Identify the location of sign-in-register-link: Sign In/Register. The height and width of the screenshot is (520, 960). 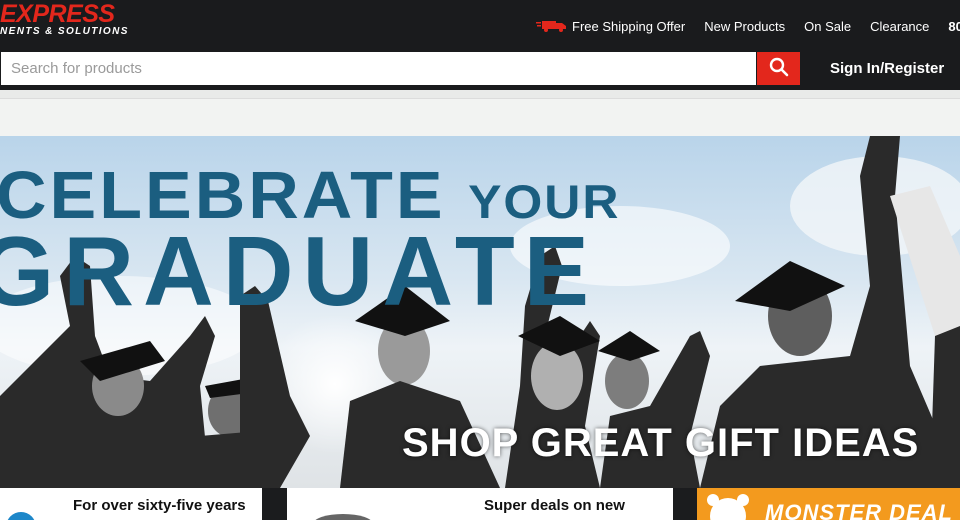
(887, 68).